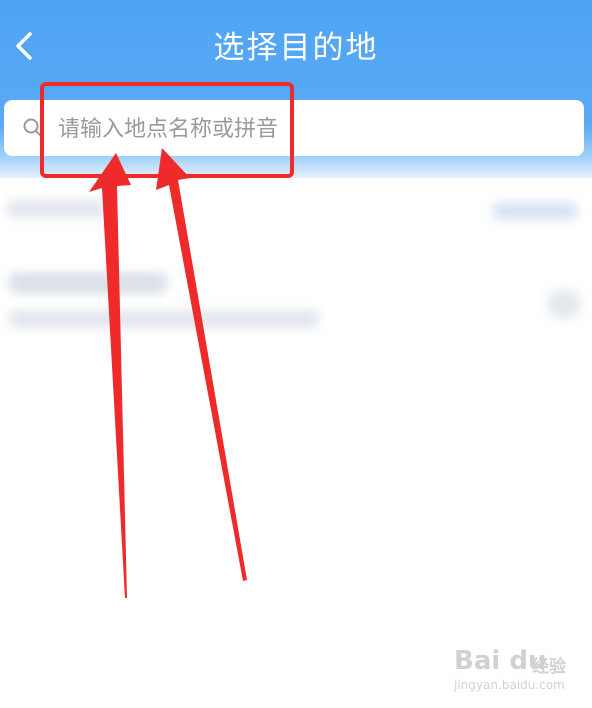 The height and width of the screenshot is (708, 592). What do you see at coordinates (88, 283) in the screenshot?
I see `blurred-location-name` at bounding box center [88, 283].